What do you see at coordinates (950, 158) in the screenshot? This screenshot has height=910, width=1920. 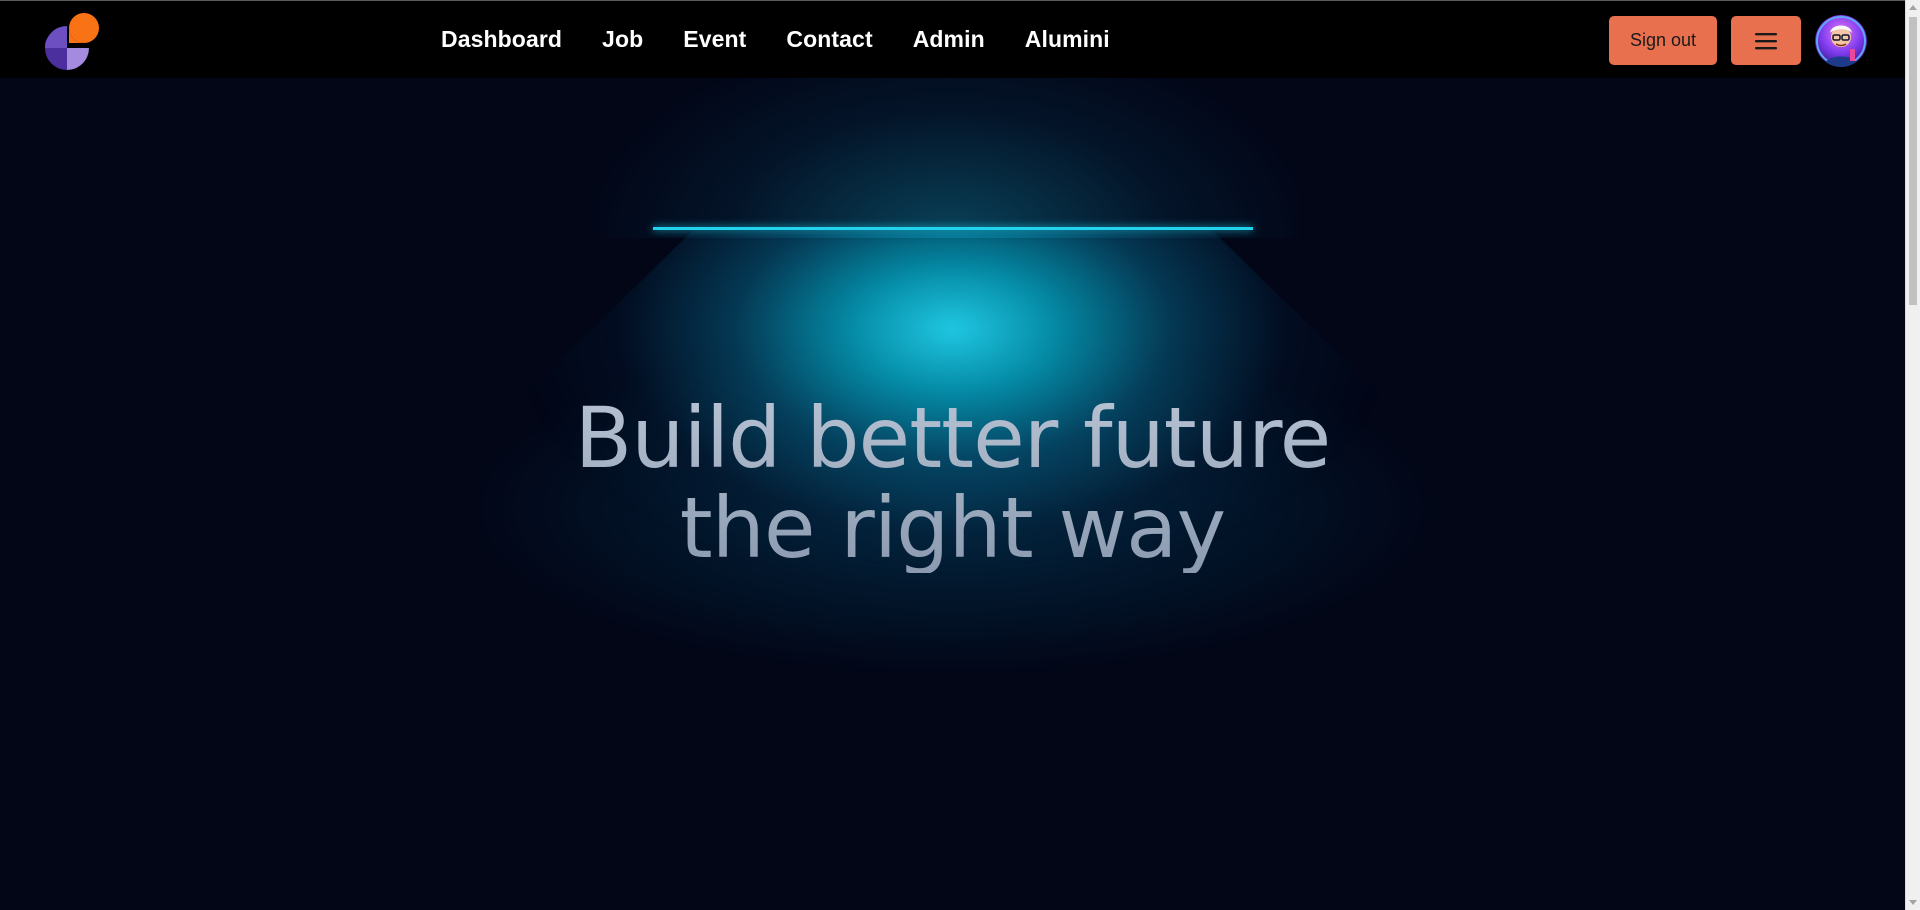 I see `hero-glow-top` at bounding box center [950, 158].